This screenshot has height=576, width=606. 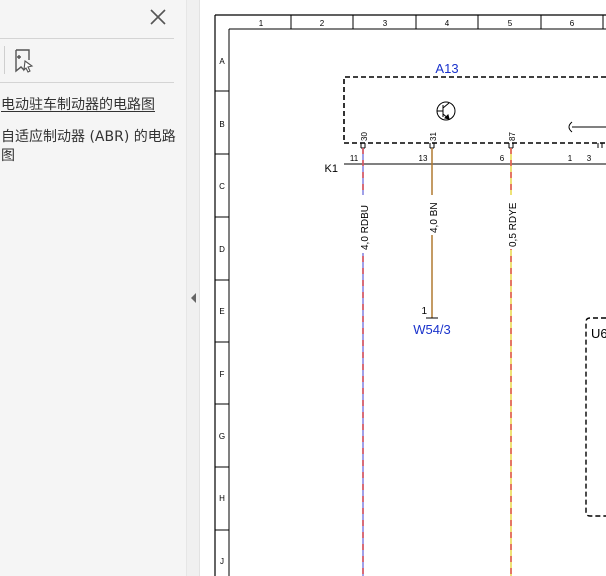 I want to click on column-label: 5, so click(x=510, y=23).